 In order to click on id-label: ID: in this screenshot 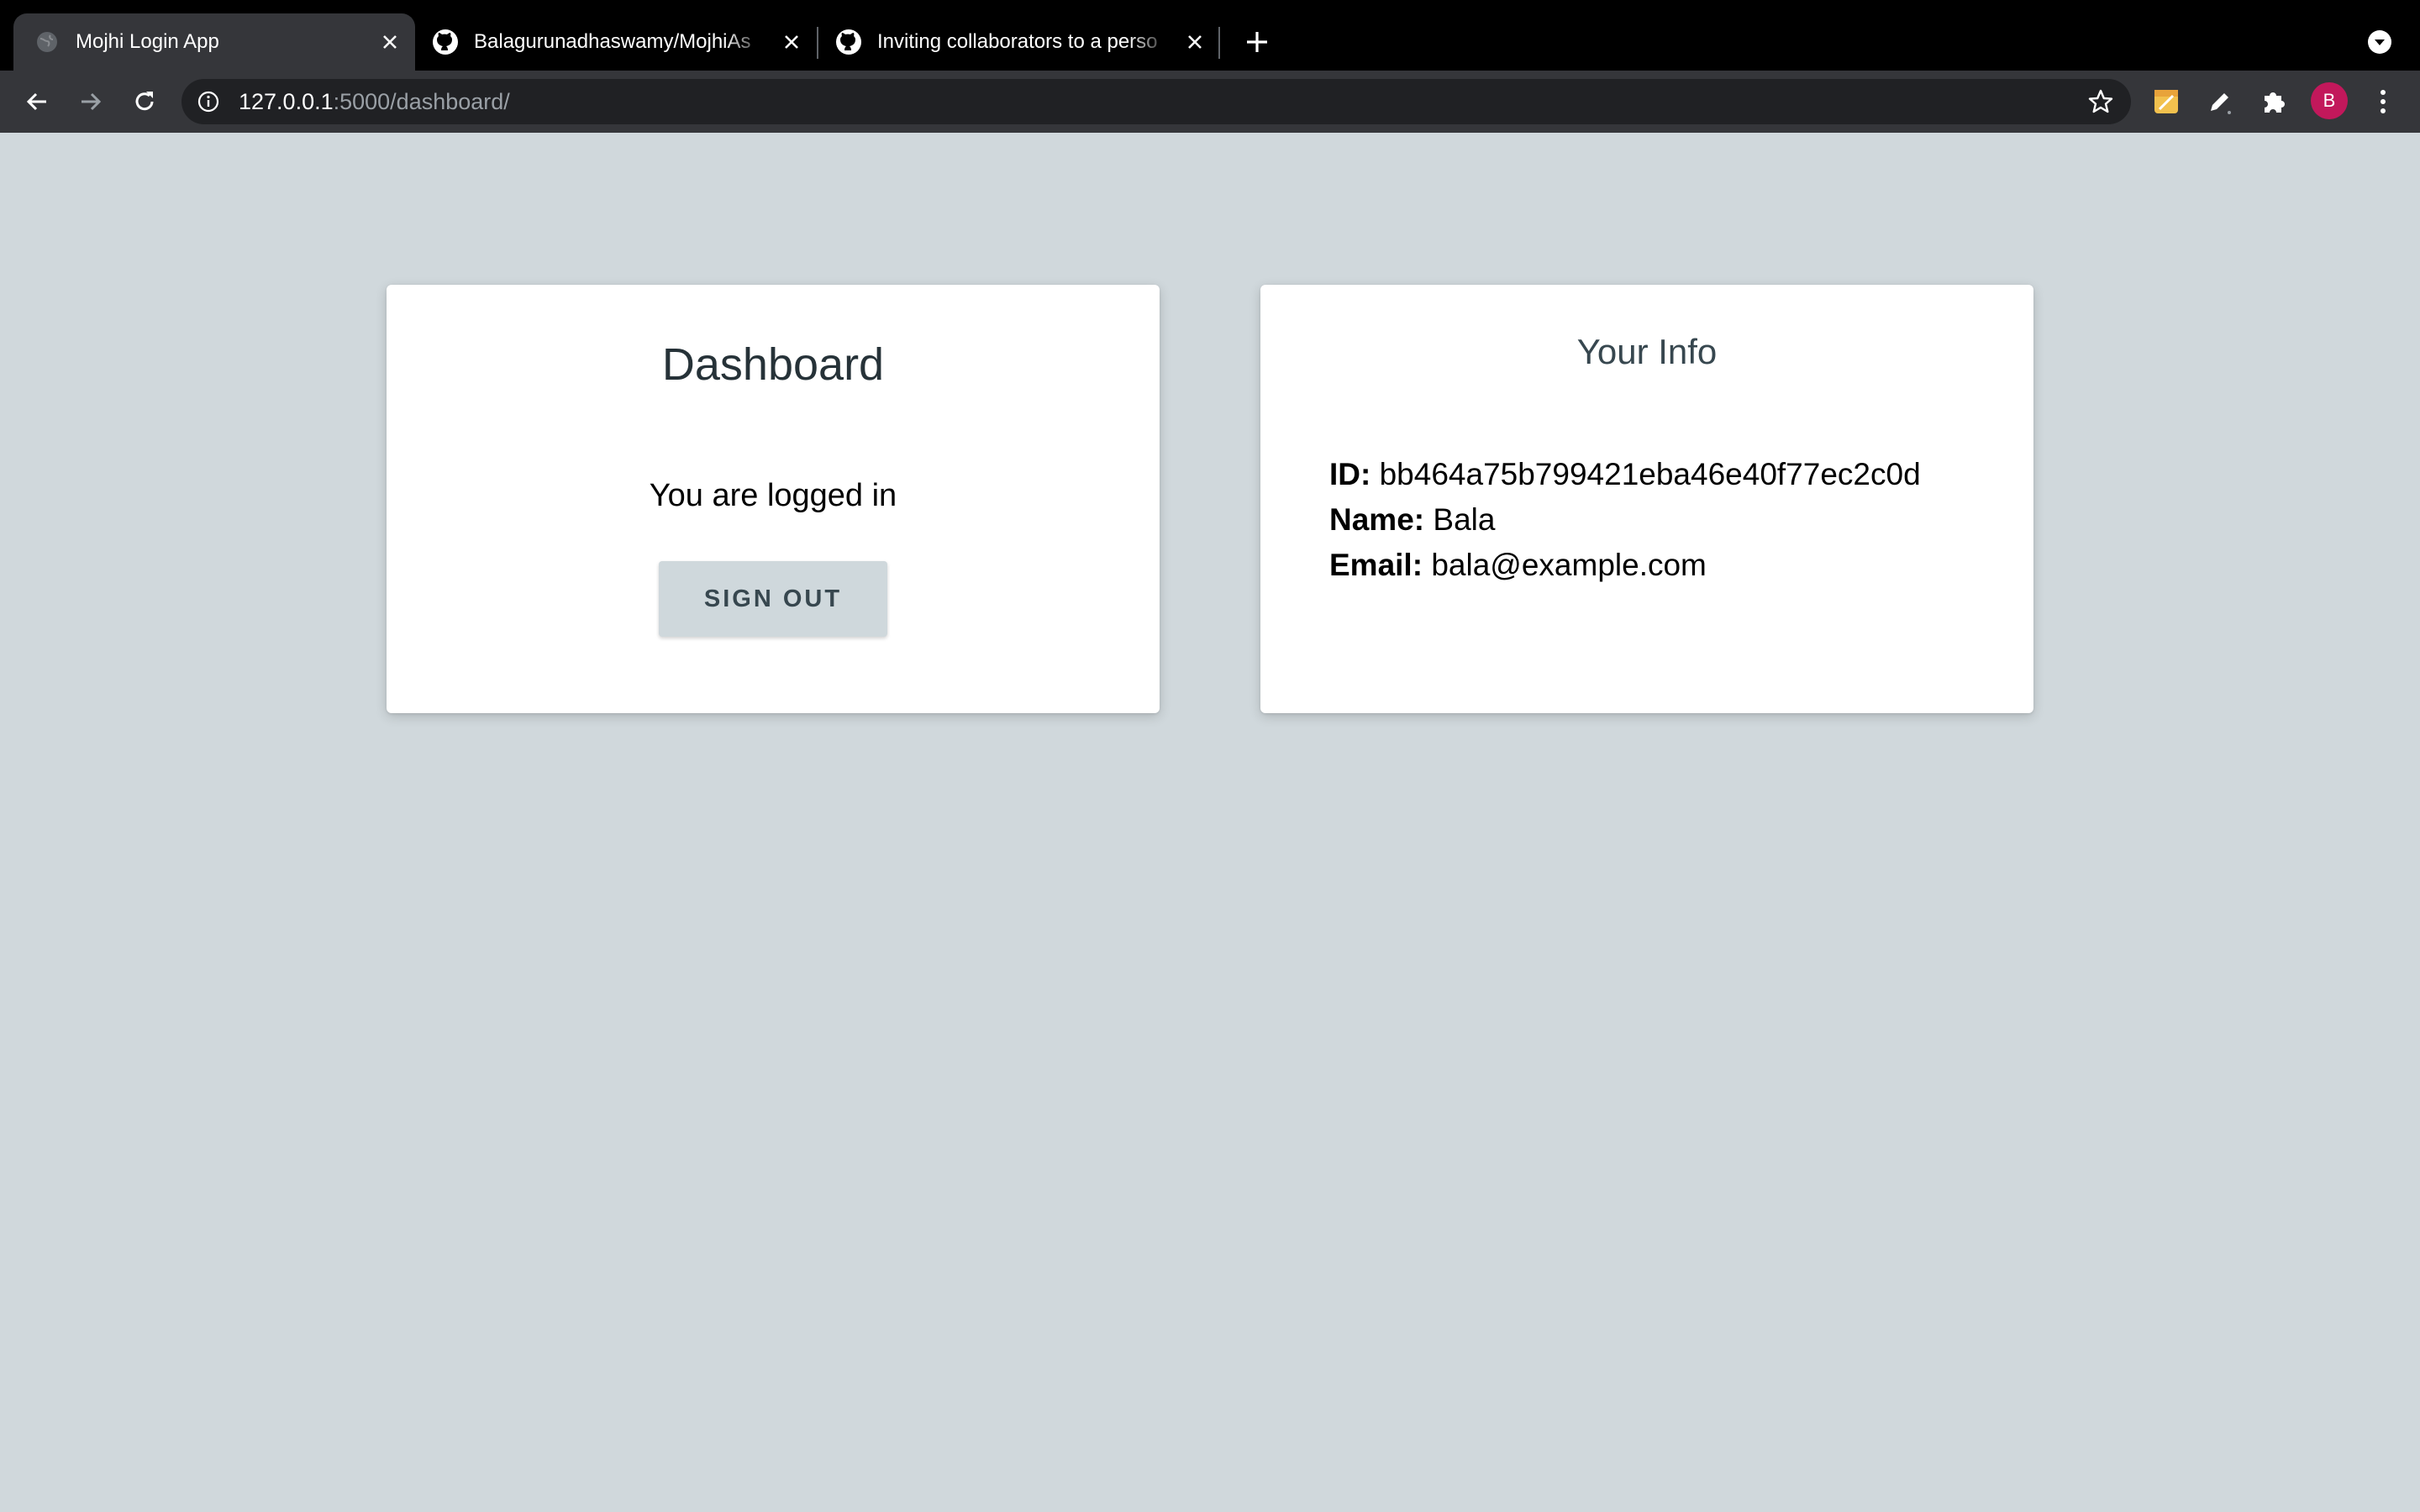, I will do `click(1350, 474)`.